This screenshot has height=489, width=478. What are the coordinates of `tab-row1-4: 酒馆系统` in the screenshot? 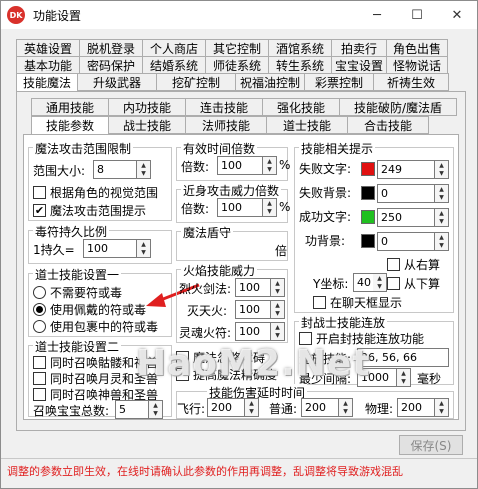 It's located at (300, 48).